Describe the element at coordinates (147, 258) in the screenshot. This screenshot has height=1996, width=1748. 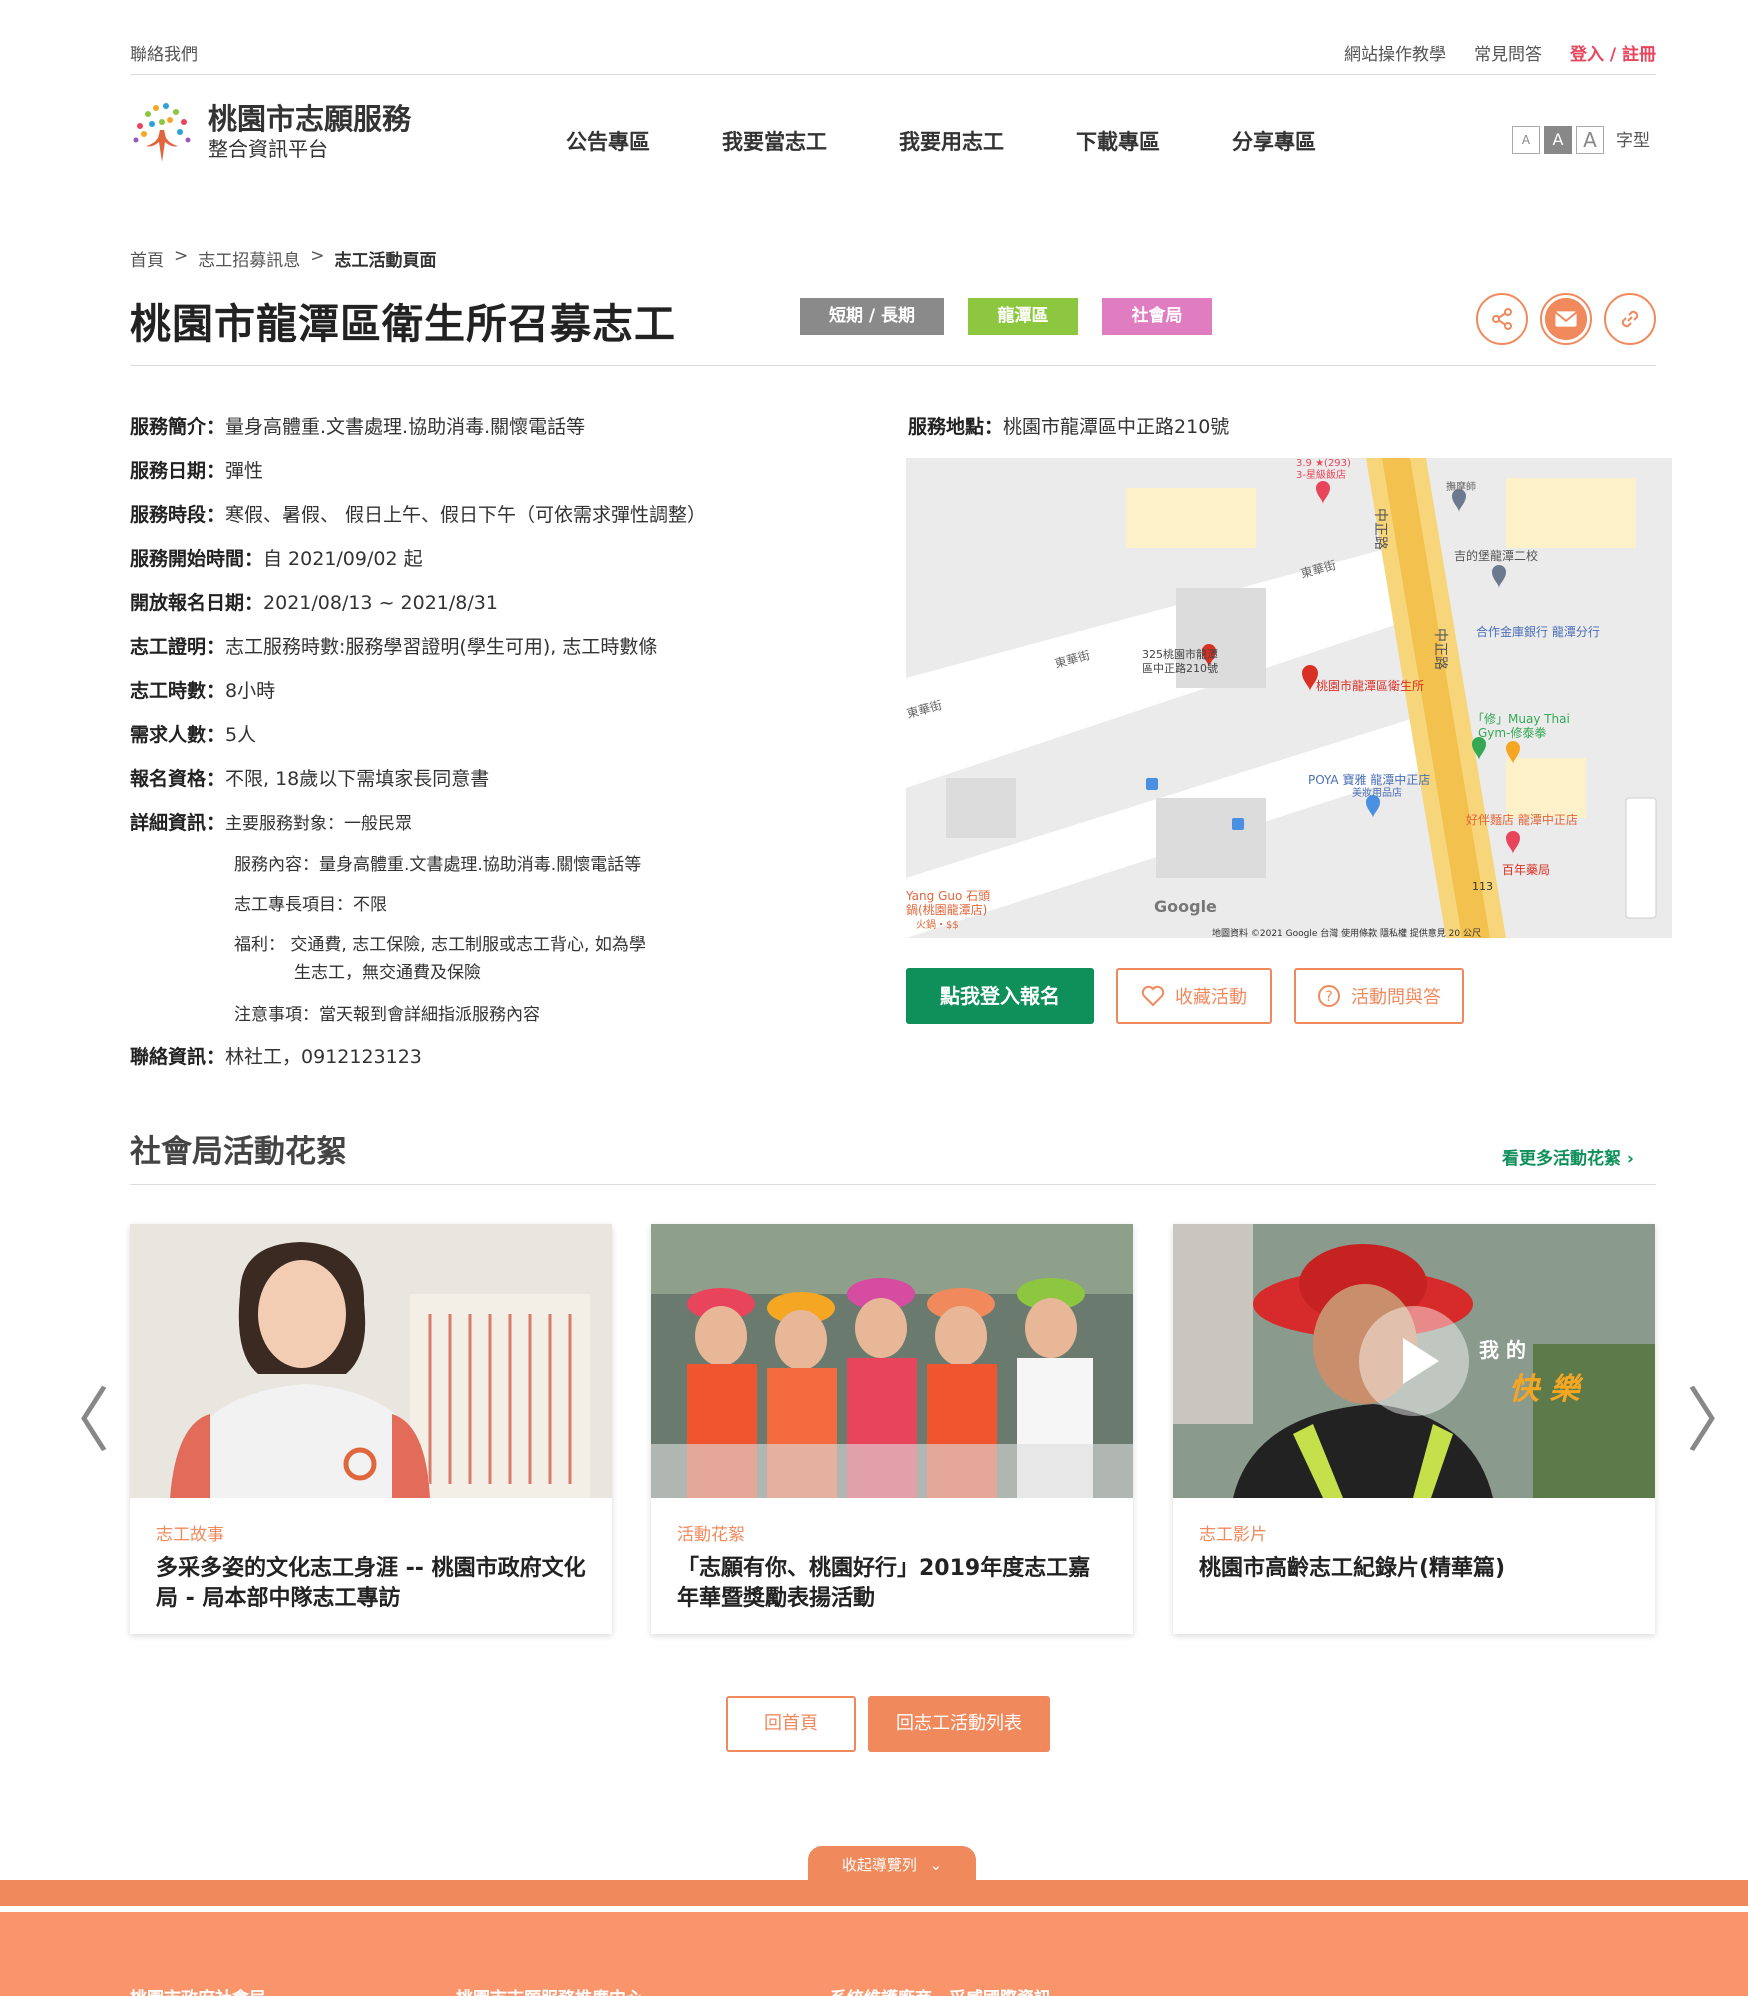
I see `breadcrumb-home: 首頁` at that location.